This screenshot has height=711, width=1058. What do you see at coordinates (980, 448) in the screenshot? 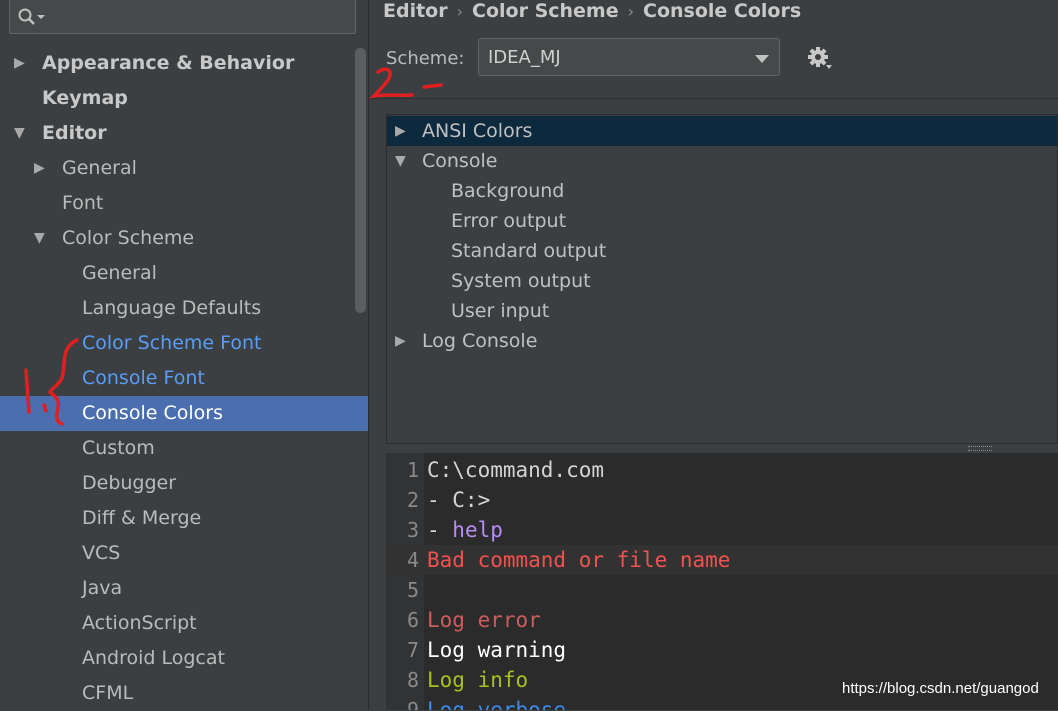
I see `splitter-handle` at bounding box center [980, 448].